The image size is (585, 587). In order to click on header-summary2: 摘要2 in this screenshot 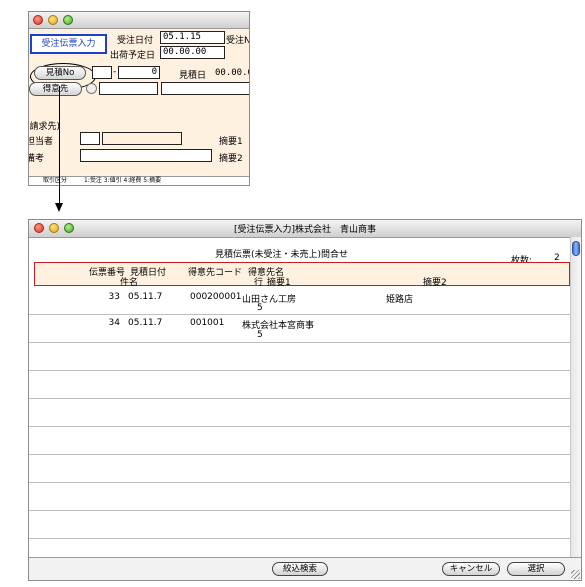, I will do `click(435, 283)`.